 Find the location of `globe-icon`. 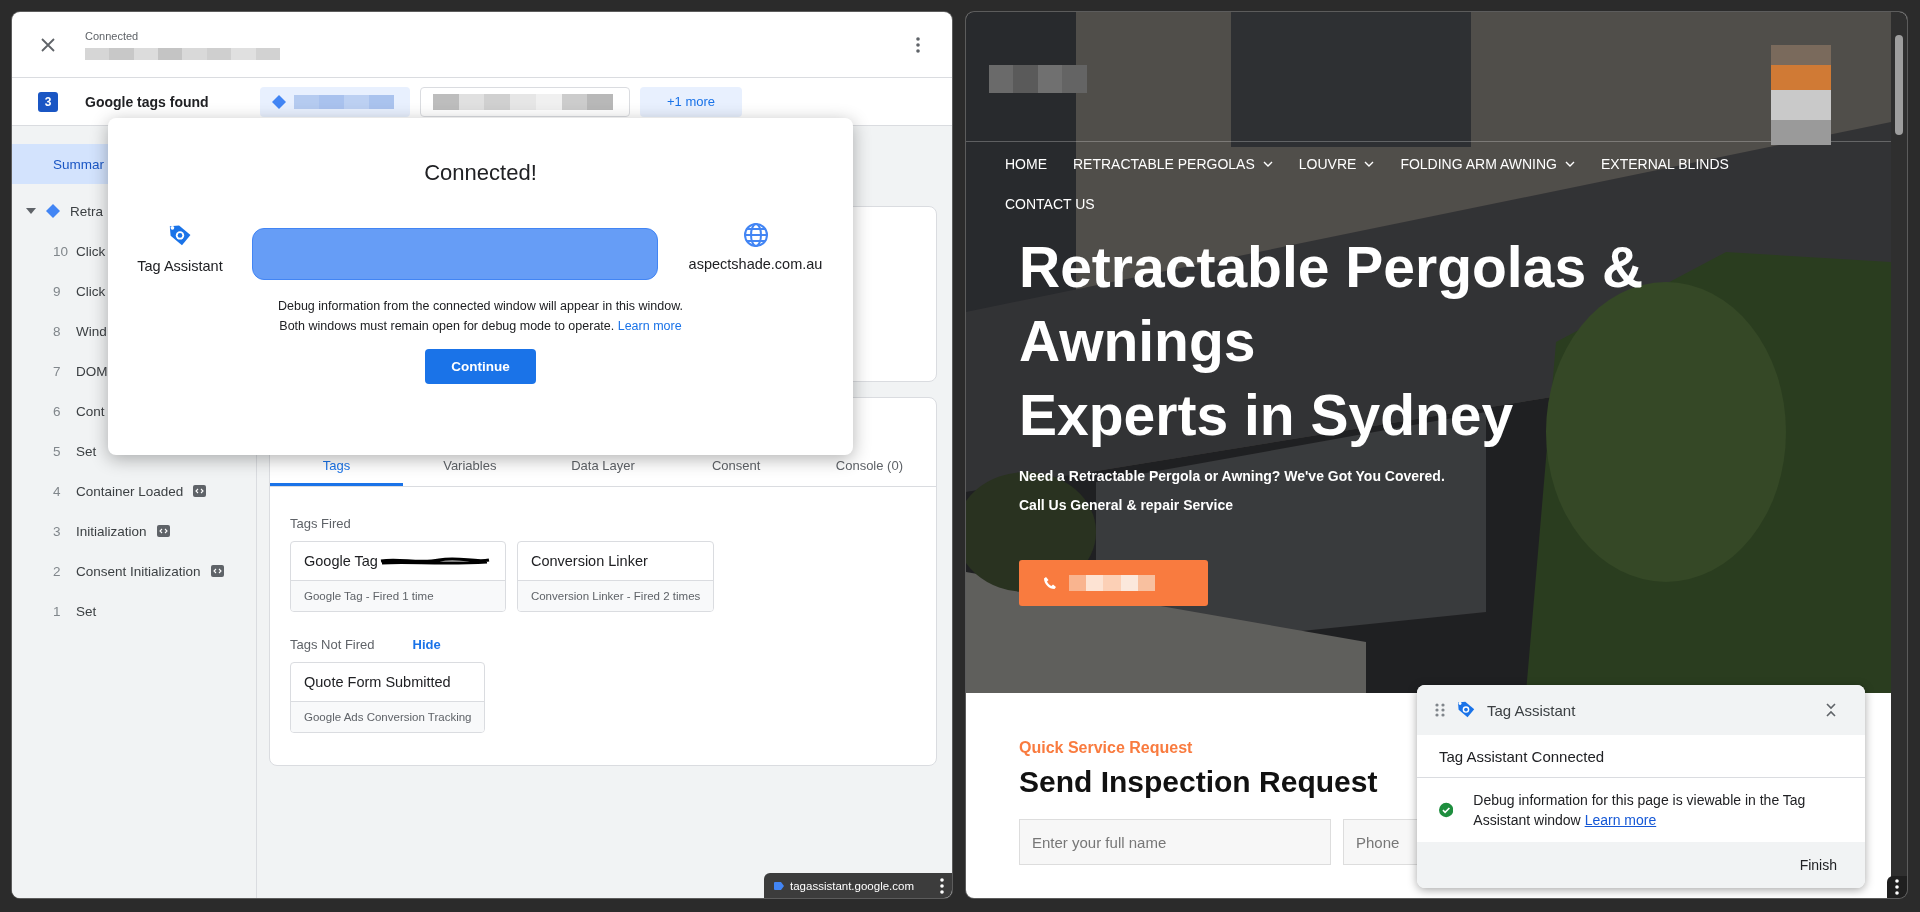

globe-icon is located at coordinates (755, 235).